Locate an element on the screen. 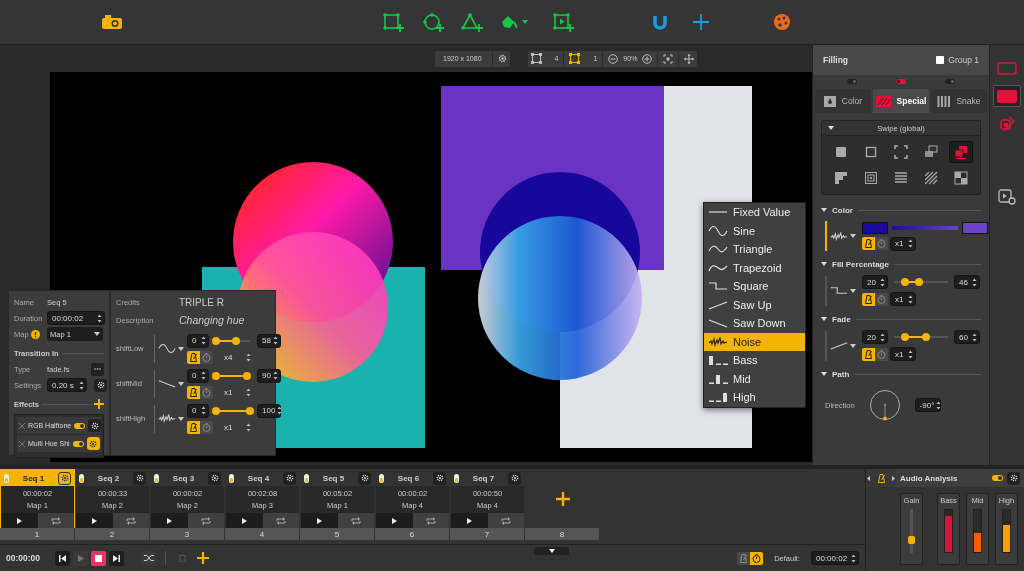  number-field: 60 is located at coordinates (967, 337).